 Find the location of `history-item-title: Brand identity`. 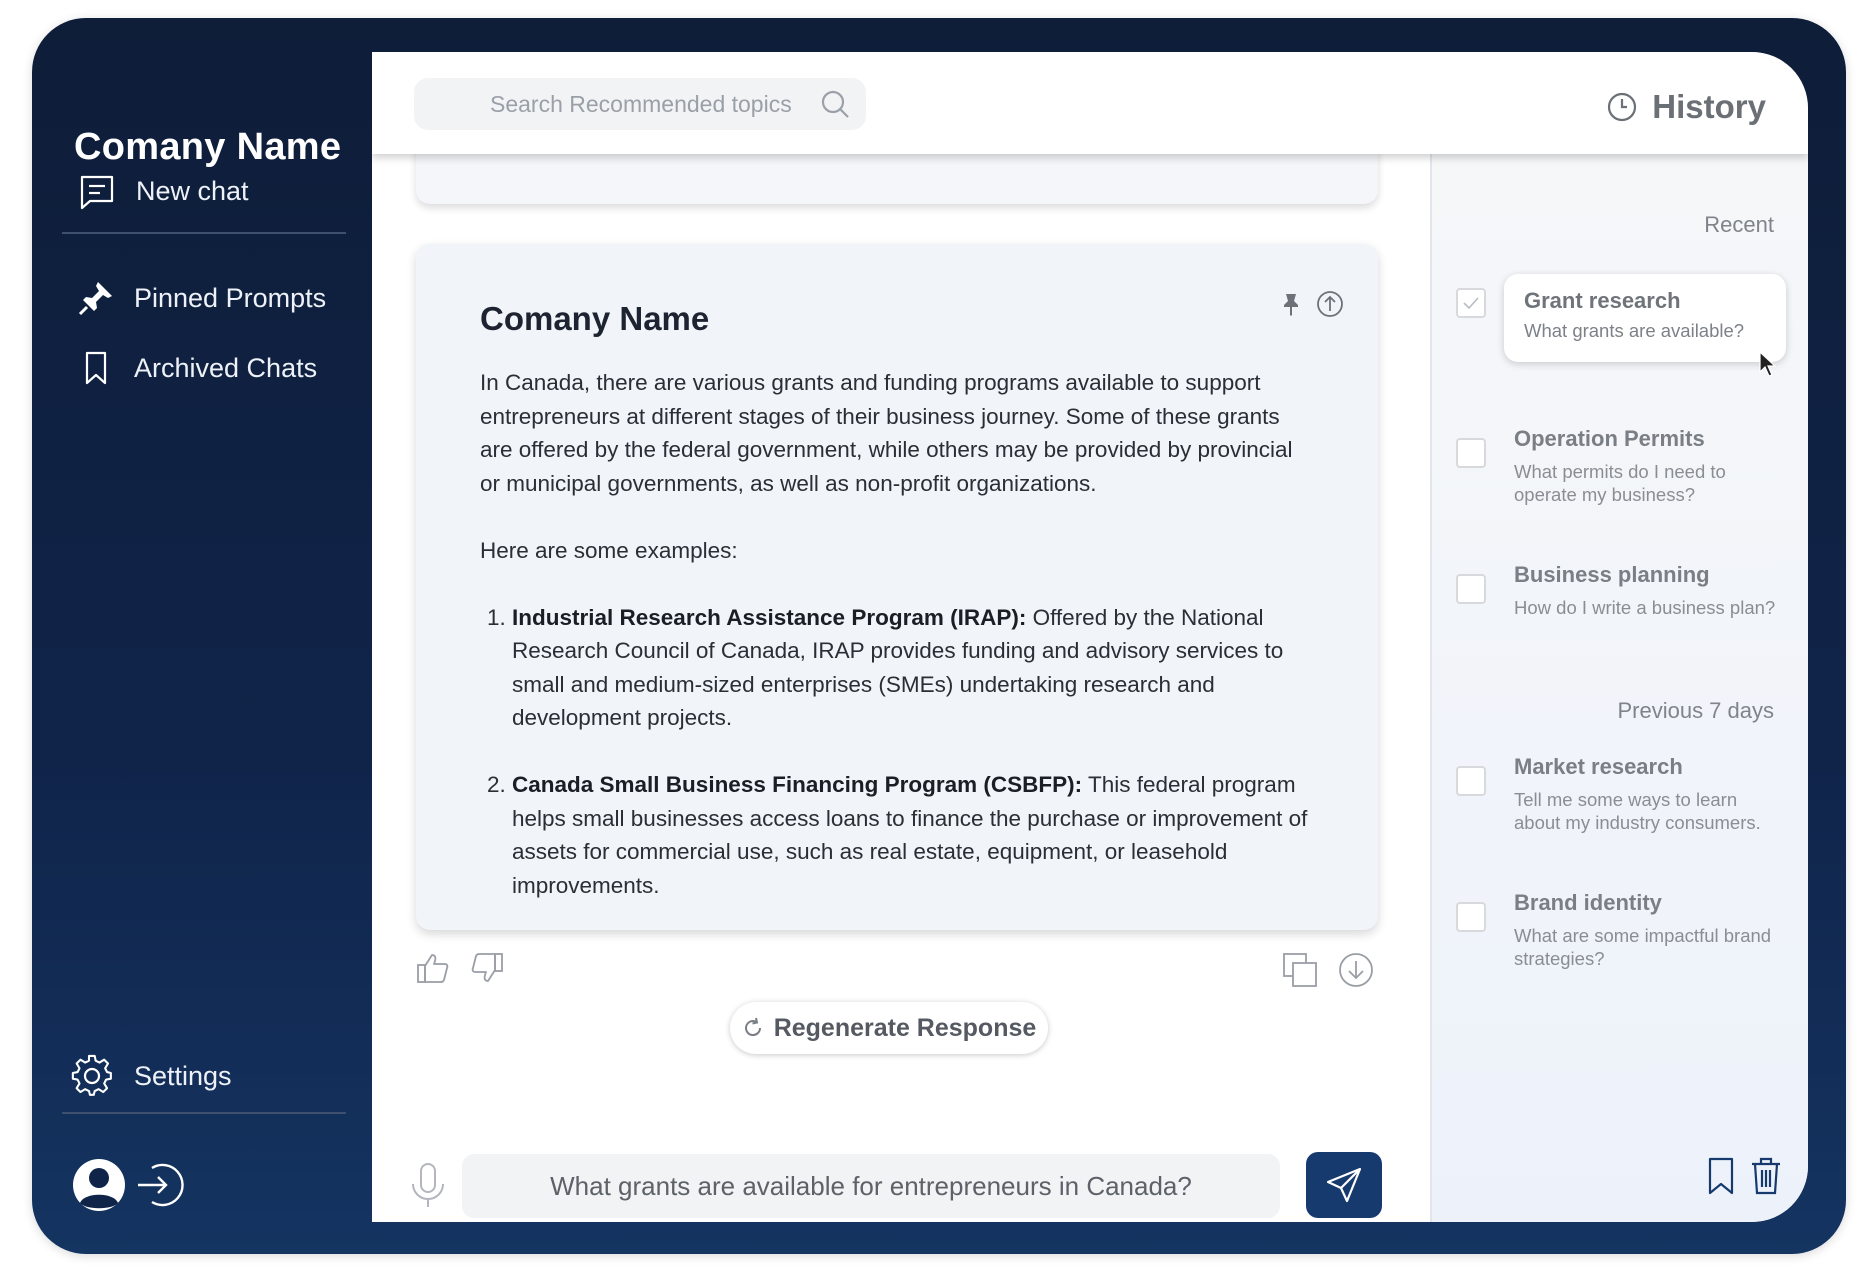

history-item-title: Brand identity is located at coordinates (1588, 902).